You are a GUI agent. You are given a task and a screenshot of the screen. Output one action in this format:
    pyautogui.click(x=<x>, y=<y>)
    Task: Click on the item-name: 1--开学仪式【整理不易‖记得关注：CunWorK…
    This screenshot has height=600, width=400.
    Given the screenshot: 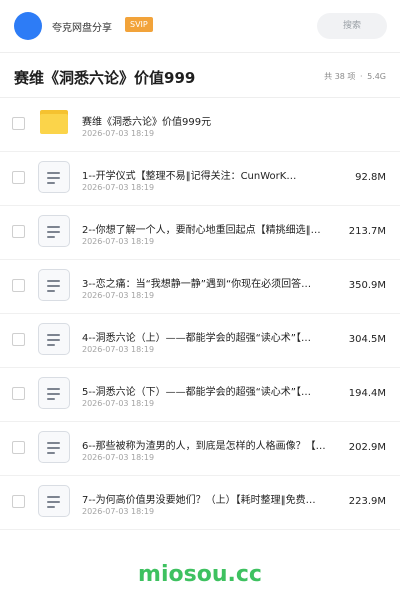 What is the action you would take?
    pyautogui.click(x=189, y=176)
    